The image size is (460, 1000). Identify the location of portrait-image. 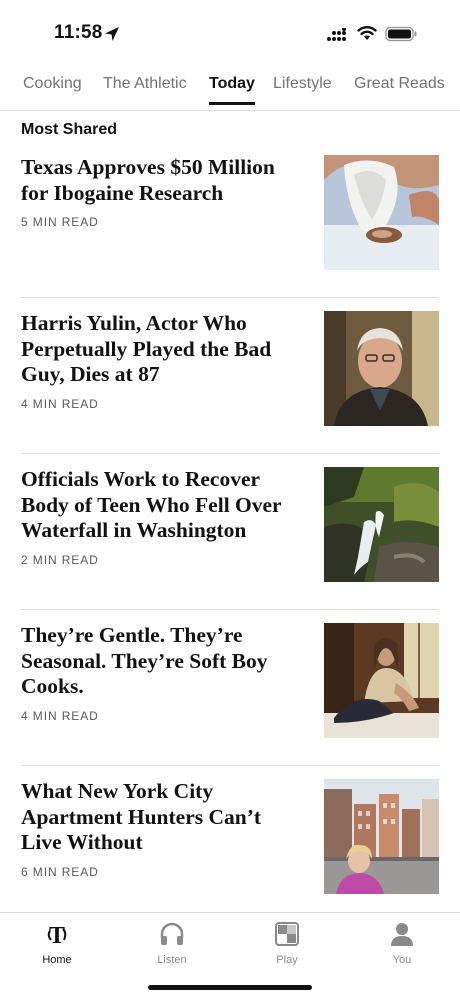
(381, 368).